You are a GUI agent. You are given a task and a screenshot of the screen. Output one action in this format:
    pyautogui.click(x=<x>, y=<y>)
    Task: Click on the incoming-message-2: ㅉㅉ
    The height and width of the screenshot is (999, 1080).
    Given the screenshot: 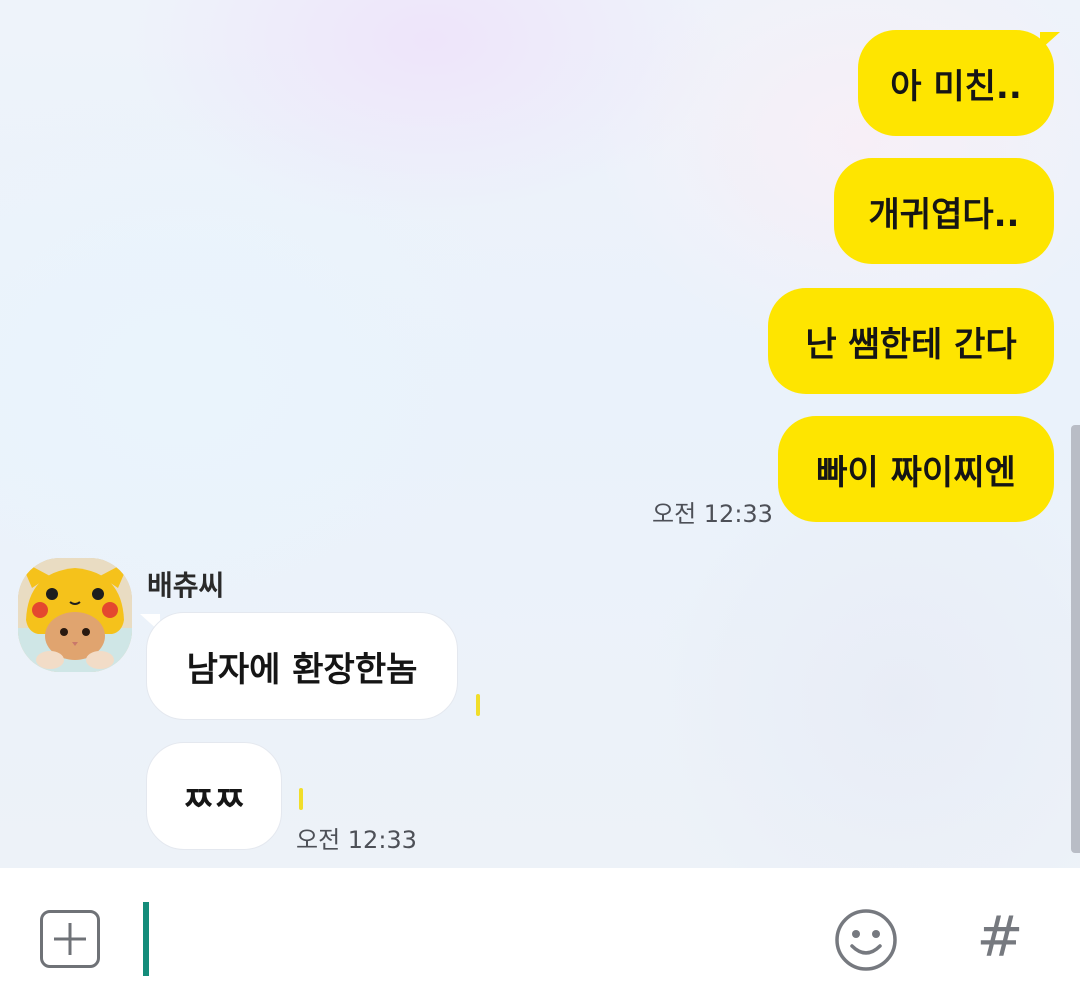 What is the action you would take?
    pyautogui.click(x=214, y=796)
    